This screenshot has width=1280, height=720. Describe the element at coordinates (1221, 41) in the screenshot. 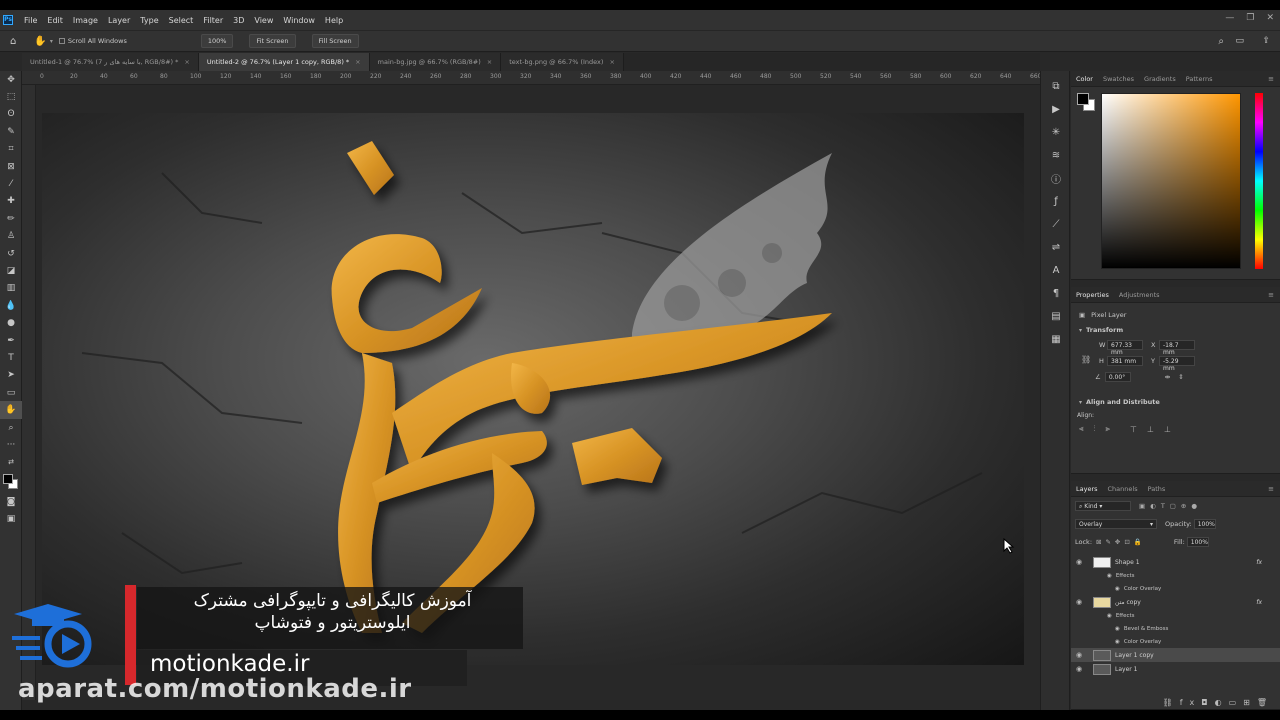

I see `search-icon: ⌕` at that location.